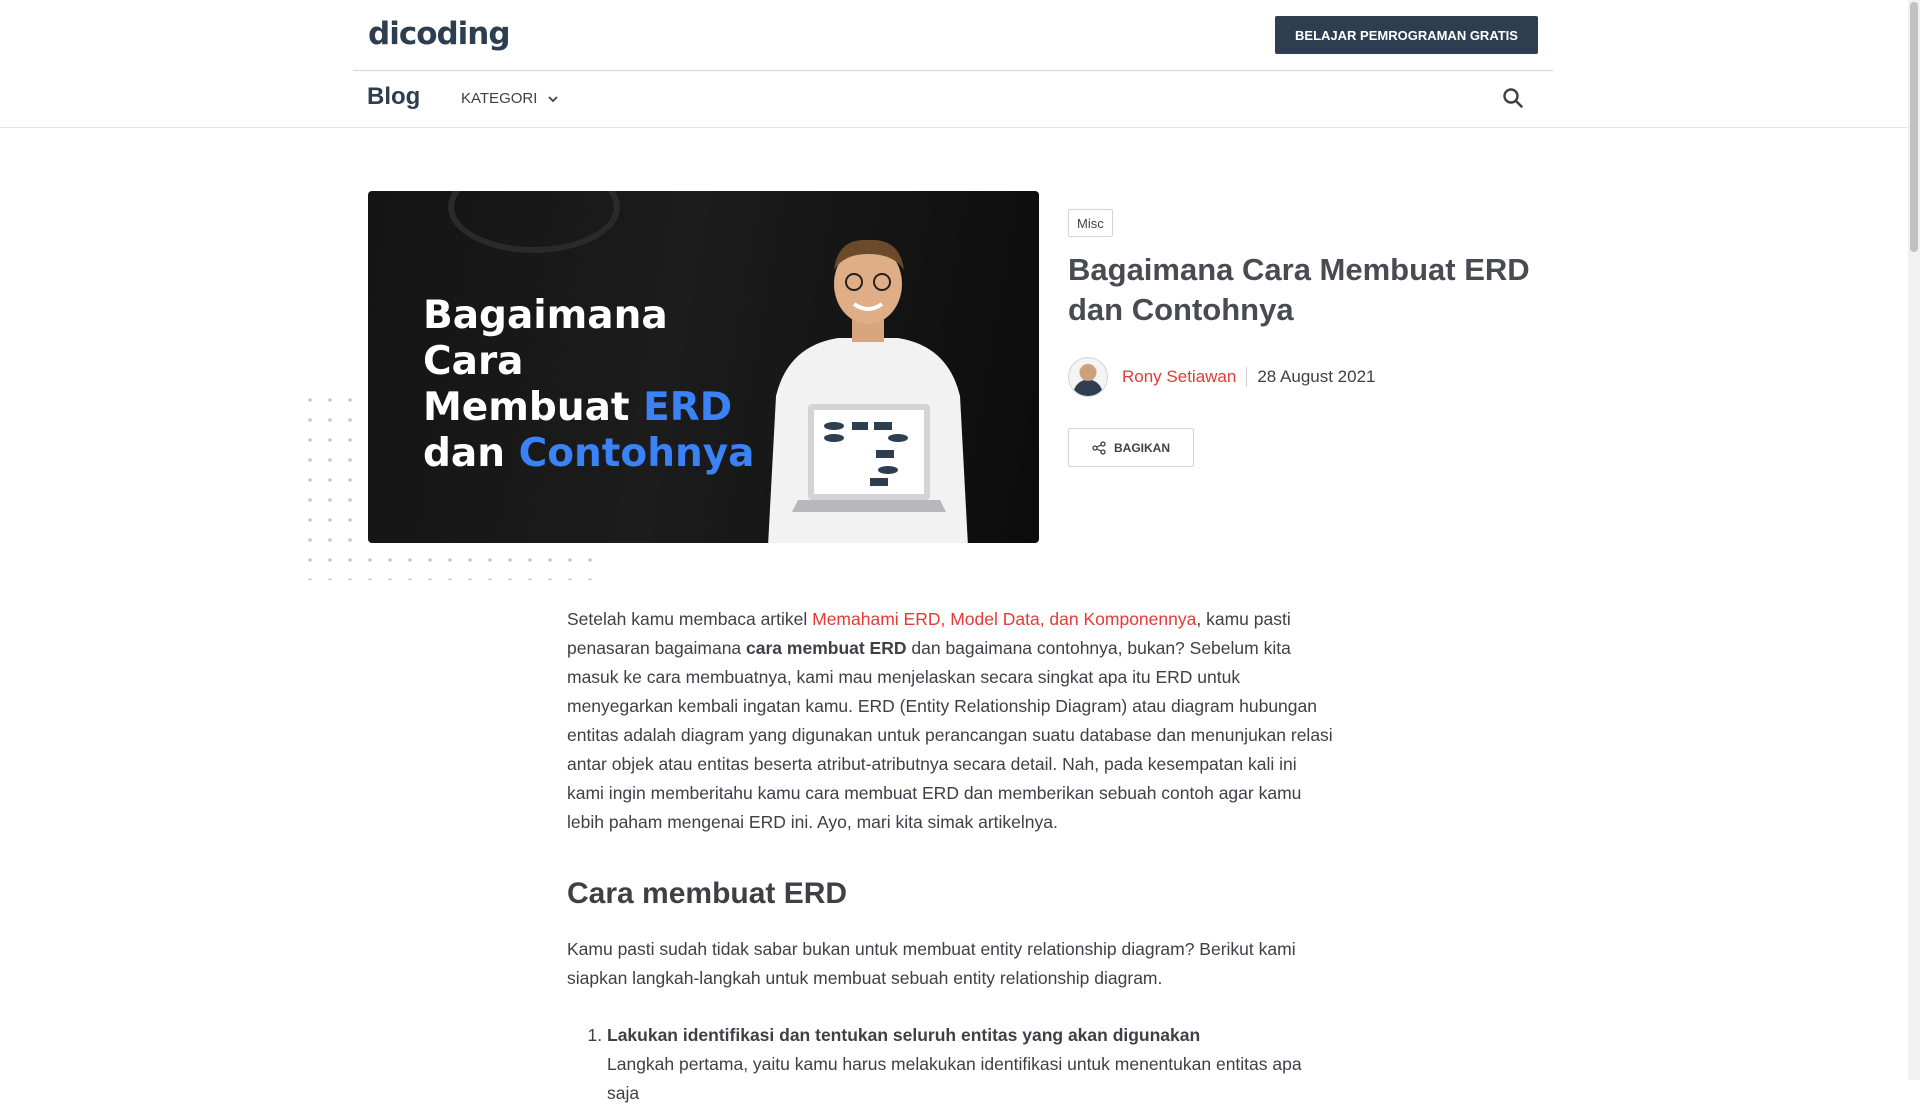  I want to click on author-avatar, so click(1088, 377).